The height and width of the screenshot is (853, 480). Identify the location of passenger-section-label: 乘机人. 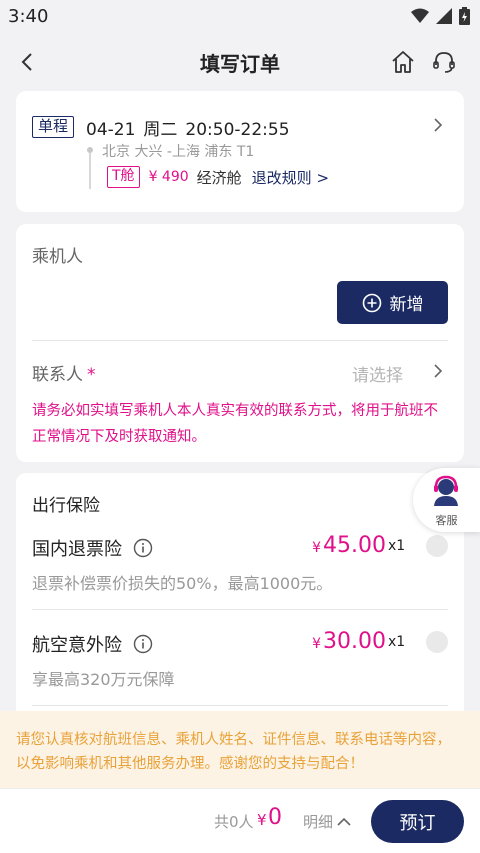
(57, 257).